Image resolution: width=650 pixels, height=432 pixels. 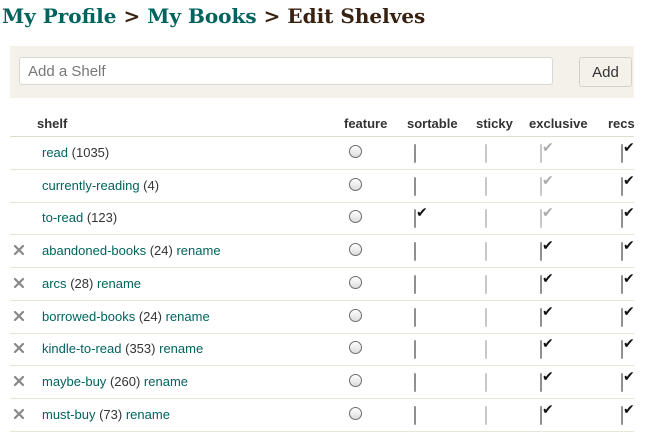 What do you see at coordinates (558, 123) in the screenshot?
I see `column-header-exclusive: exclusive` at bounding box center [558, 123].